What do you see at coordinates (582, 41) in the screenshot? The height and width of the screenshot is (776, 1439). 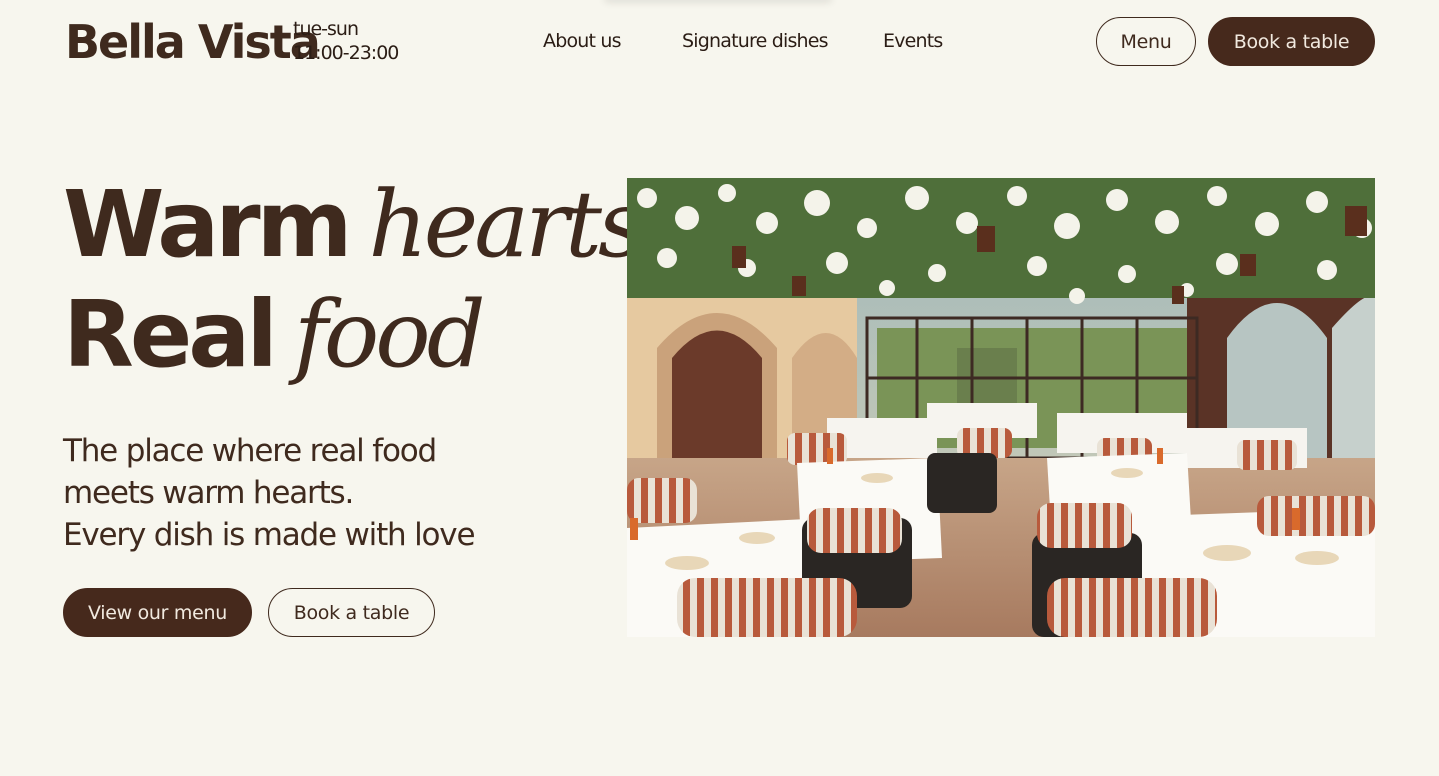 I see `nav-link-about-us: About us` at bounding box center [582, 41].